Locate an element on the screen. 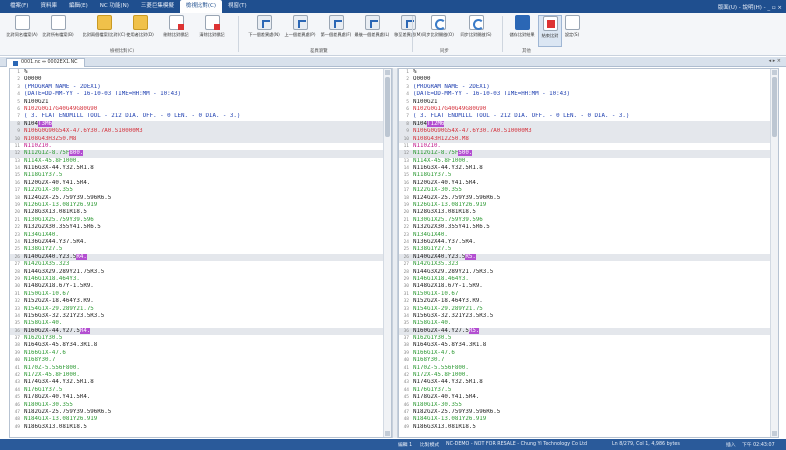 Image resolution: width=786 pixels, height=450 pixels. window-controls: 版面(U) - 說明(H) - _ ▫ × is located at coordinates (750, 6).